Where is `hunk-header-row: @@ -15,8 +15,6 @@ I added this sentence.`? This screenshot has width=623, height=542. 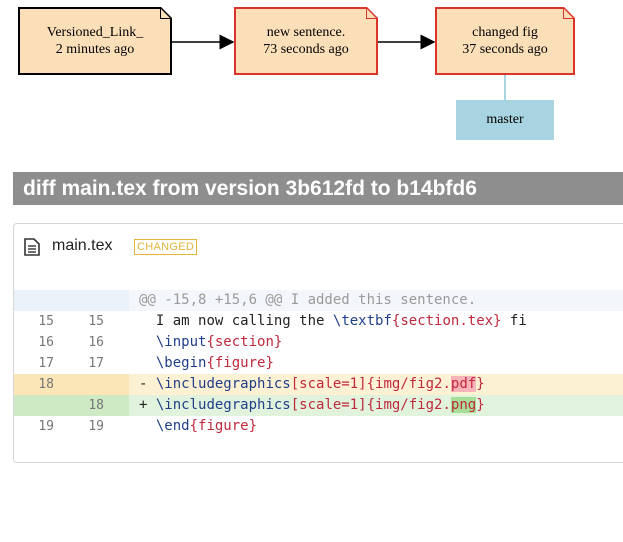 hunk-header-row: @@ -15,8 +15,6 @@ I added this sentence. is located at coordinates (318, 300).